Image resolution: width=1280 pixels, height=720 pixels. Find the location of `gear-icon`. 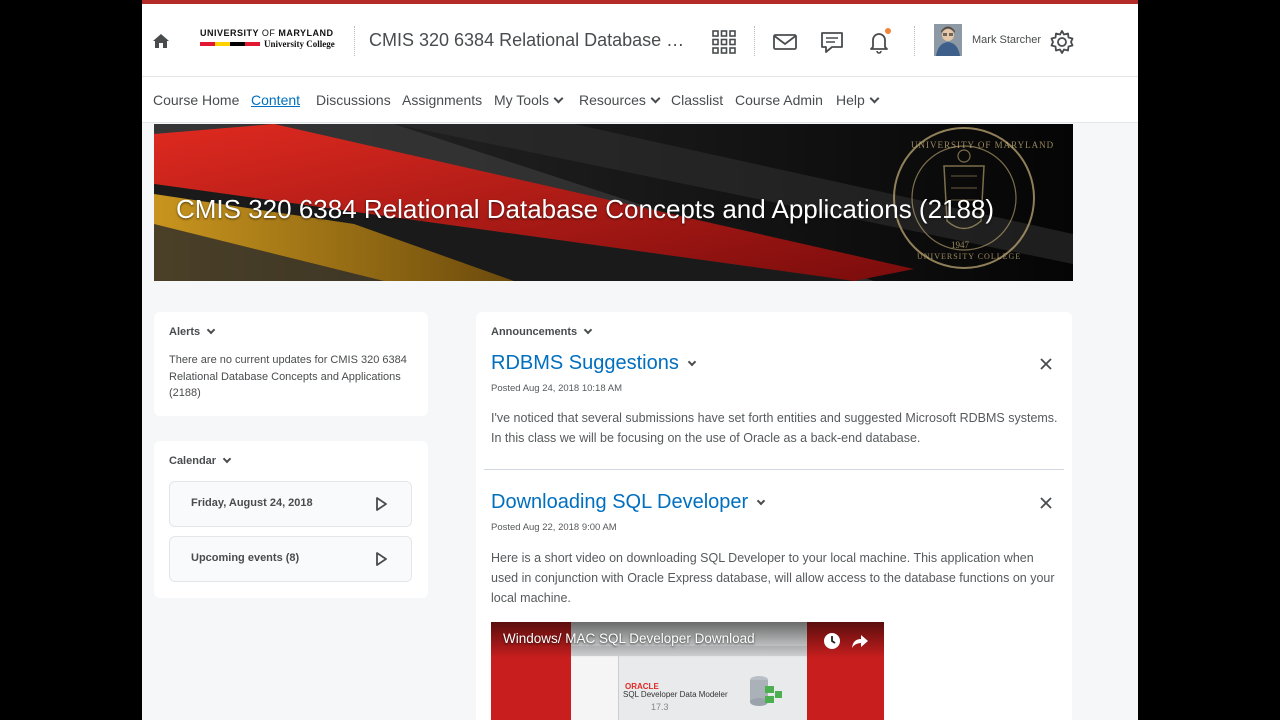

gear-icon is located at coordinates (1062, 42).